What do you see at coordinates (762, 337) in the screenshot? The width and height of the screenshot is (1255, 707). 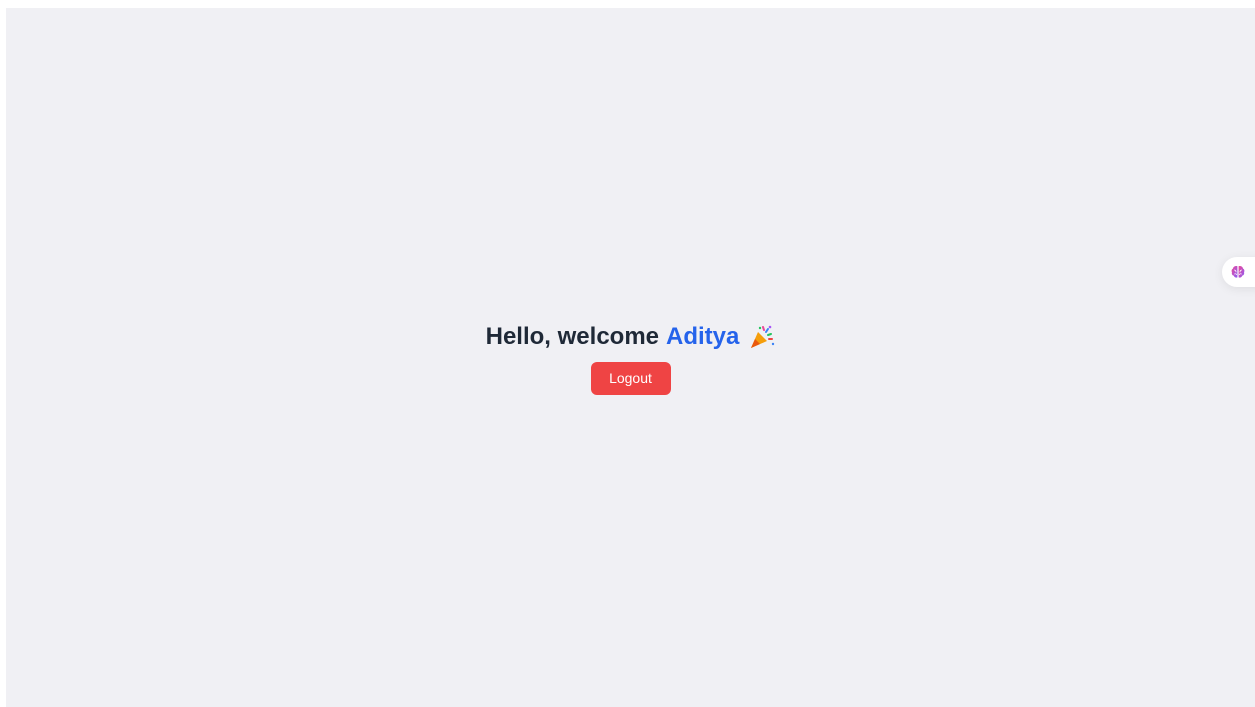 I see `party-popper-icon` at bounding box center [762, 337].